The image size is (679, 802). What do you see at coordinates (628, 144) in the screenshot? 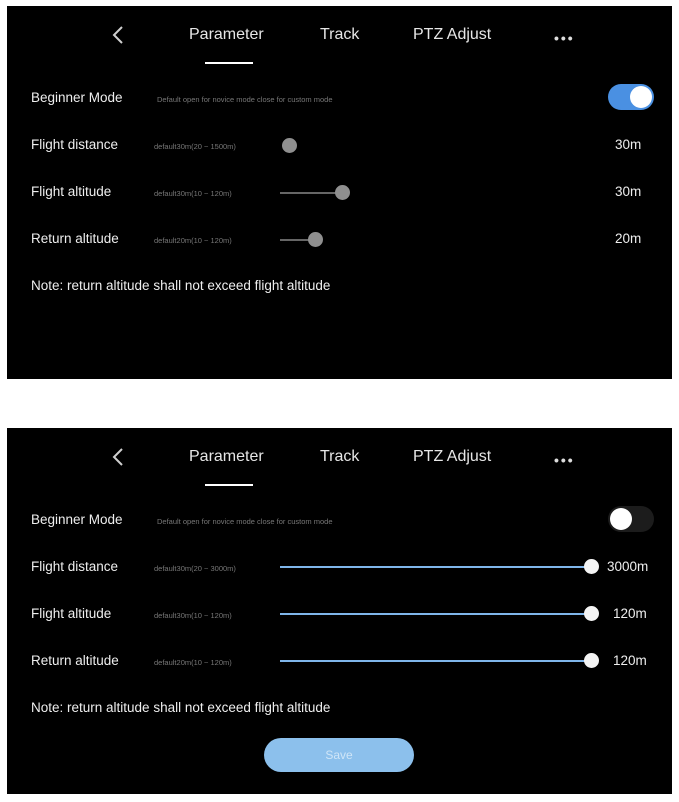
I see `flight-distance-value: 30m` at bounding box center [628, 144].